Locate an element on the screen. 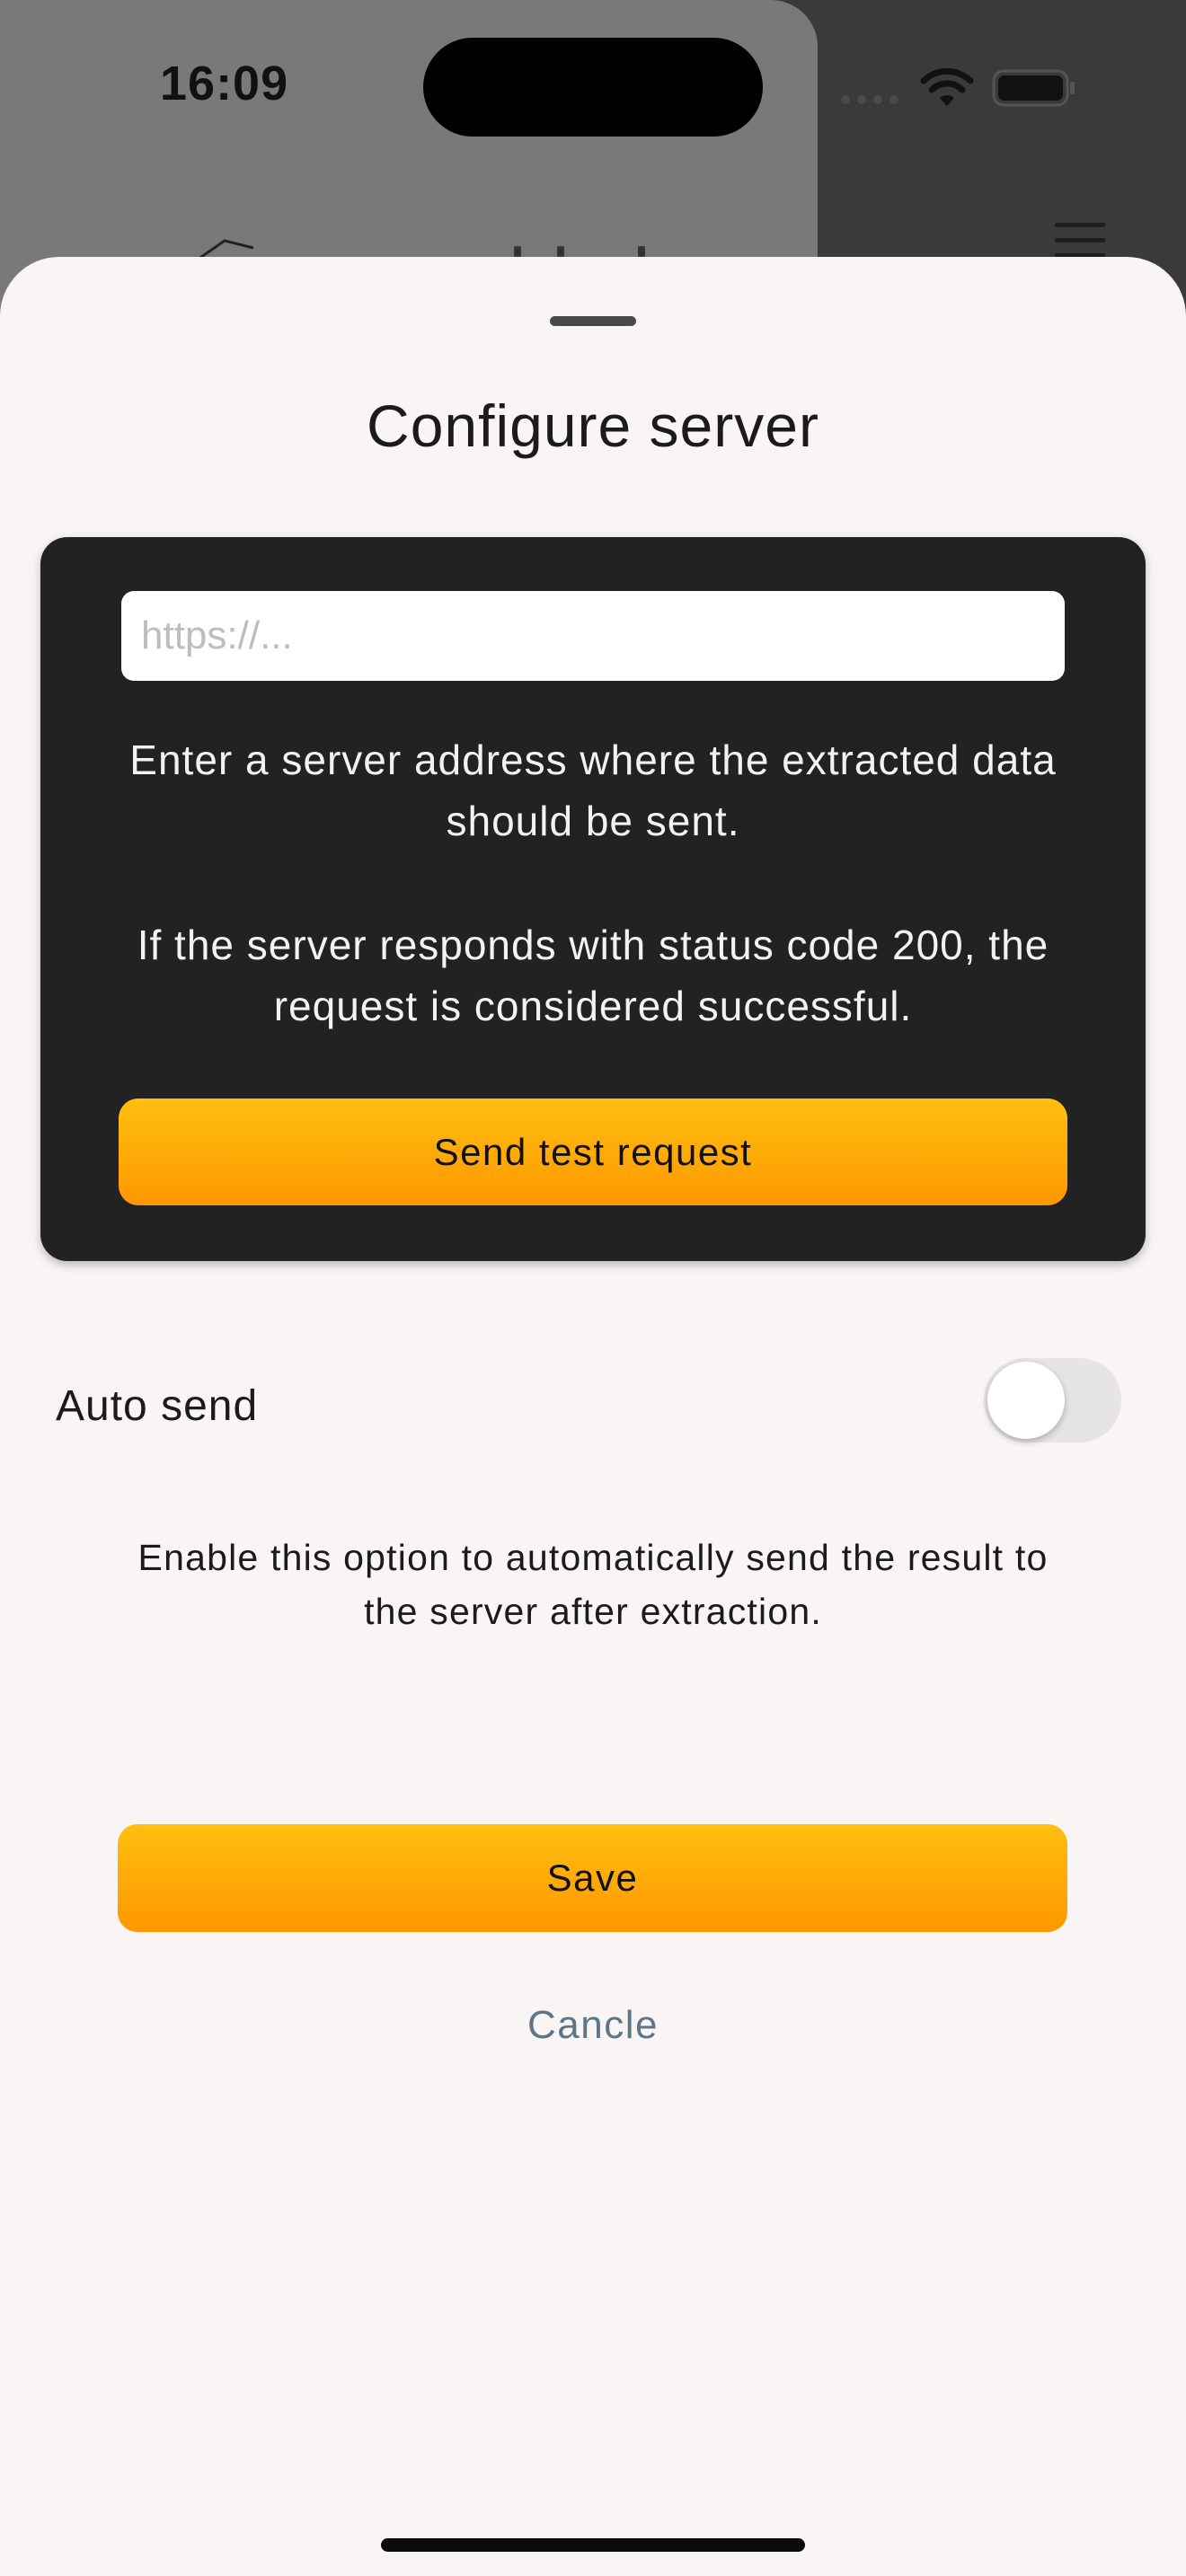 The width and height of the screenshot is (1186, 2576). home-indicator is located at coordinates (593, 2545).